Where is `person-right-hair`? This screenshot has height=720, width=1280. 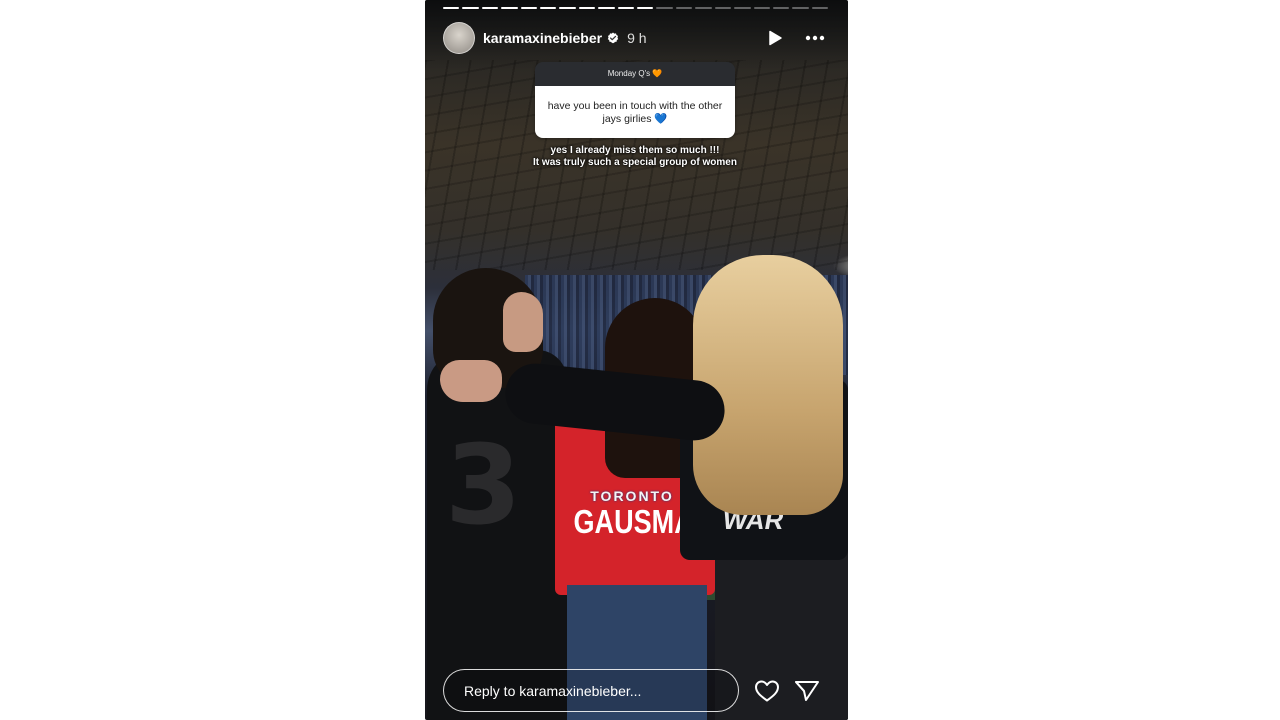
person-right-hair is located at coordinates (768, 385).